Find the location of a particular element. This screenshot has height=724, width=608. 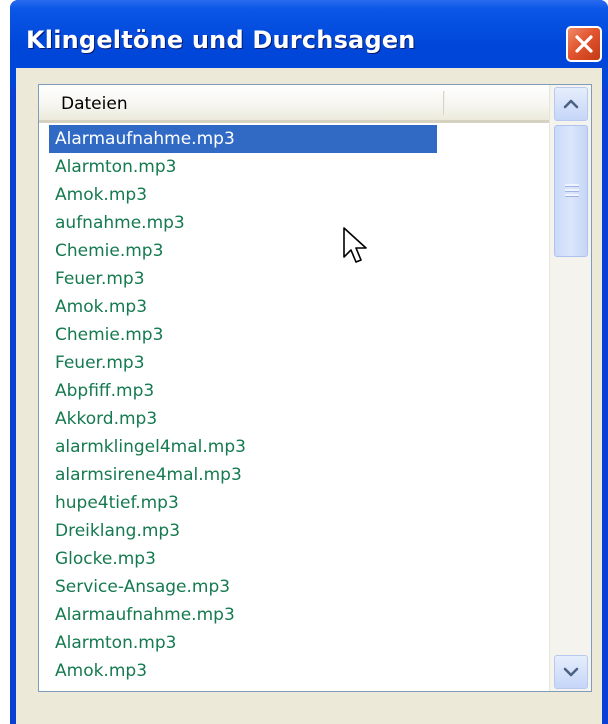

list-item: Glocke.mp3 is located at coordinates (299, 559).